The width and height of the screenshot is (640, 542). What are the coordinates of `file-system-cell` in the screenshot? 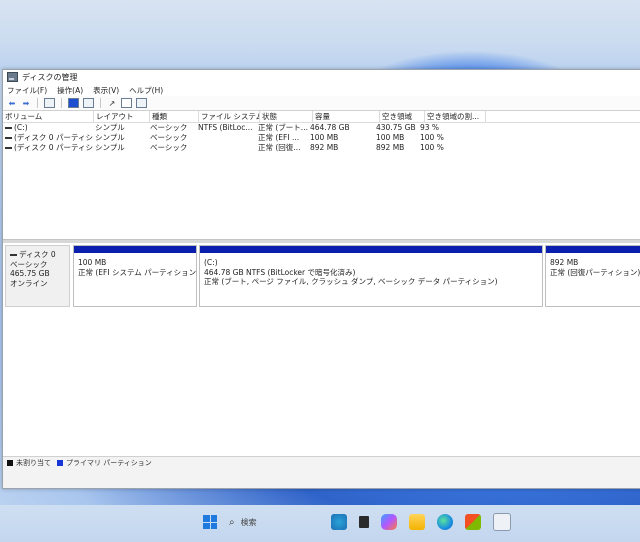 It's located at (226, 148).